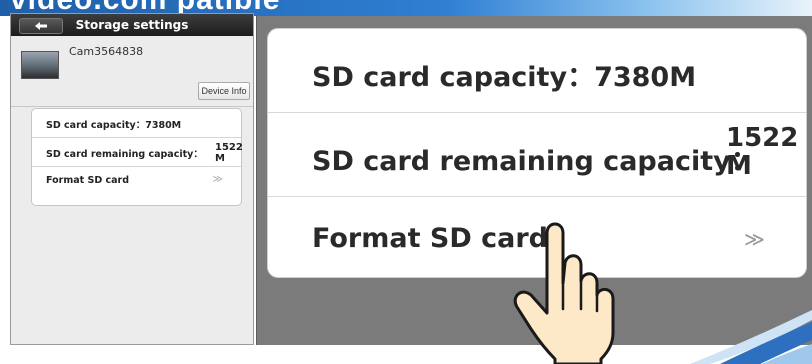 The height and width of the screenshot is (364, 812). Describe the element at coordinates (88, 180) in the screenshot. I see `format-label: Format SD card` at that location.